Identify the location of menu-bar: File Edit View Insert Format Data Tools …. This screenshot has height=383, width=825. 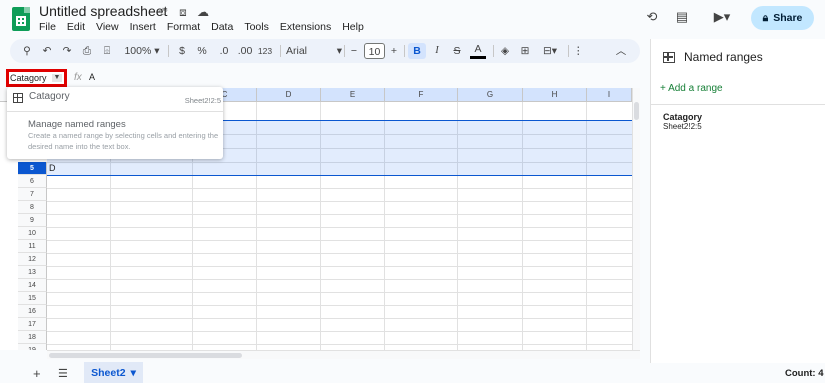
(207, 27).